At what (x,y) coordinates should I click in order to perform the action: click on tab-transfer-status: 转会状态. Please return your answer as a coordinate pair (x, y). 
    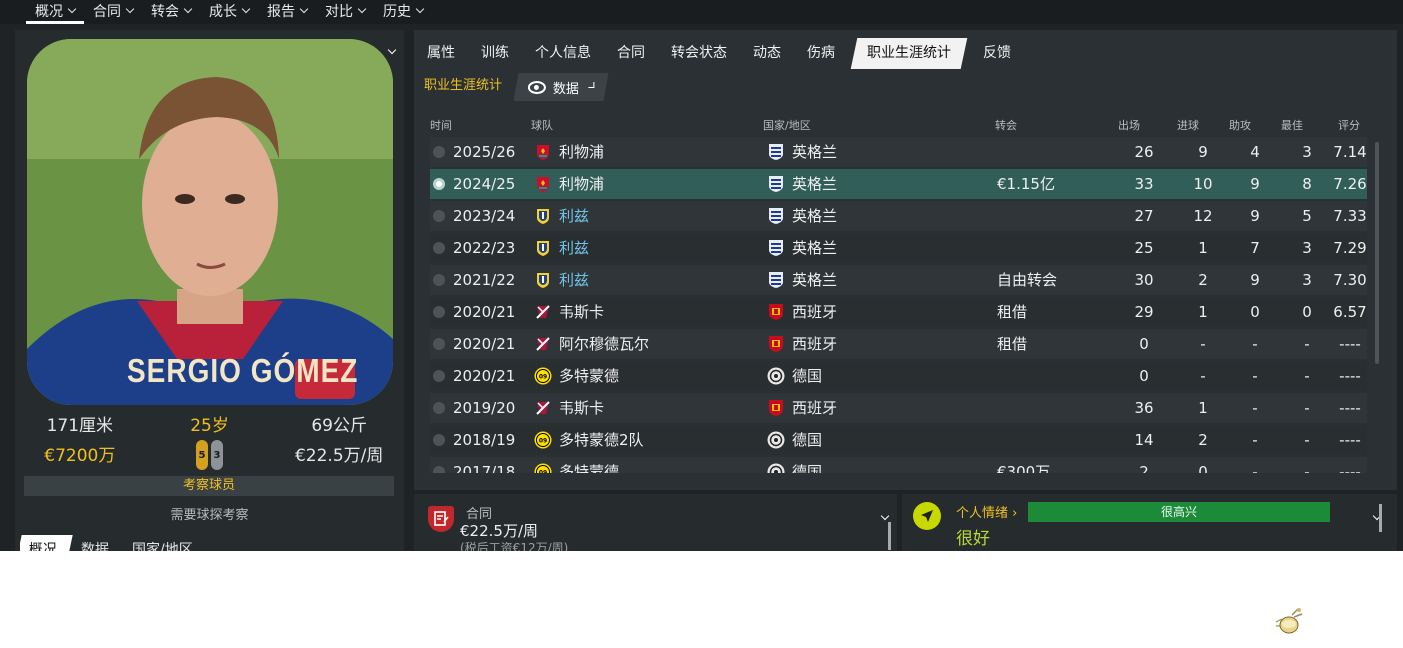
    Looking at the image, I should click on (699, 53).